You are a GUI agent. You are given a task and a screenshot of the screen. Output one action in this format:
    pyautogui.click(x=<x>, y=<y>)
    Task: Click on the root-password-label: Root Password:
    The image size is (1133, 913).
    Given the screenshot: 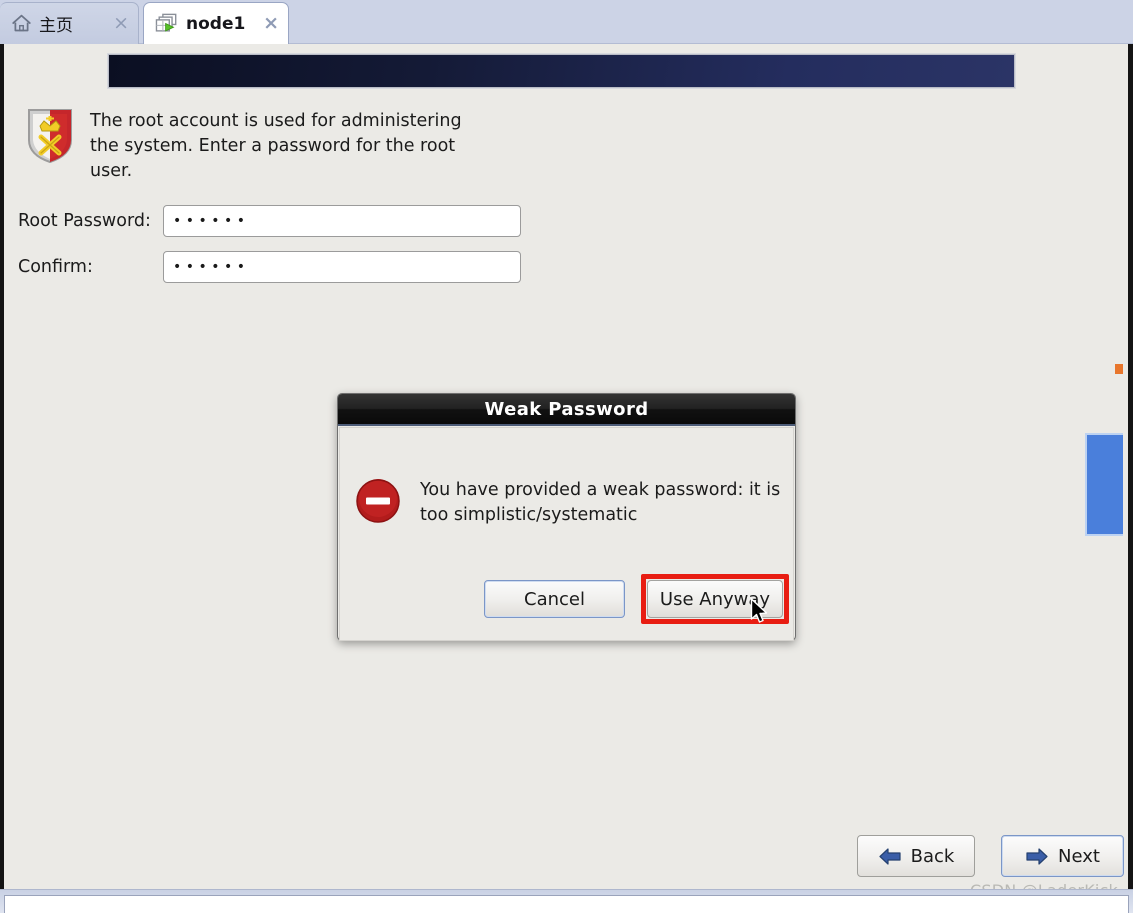 What is the action you would take?
    pyautogui.click(x=84, y=221)
    